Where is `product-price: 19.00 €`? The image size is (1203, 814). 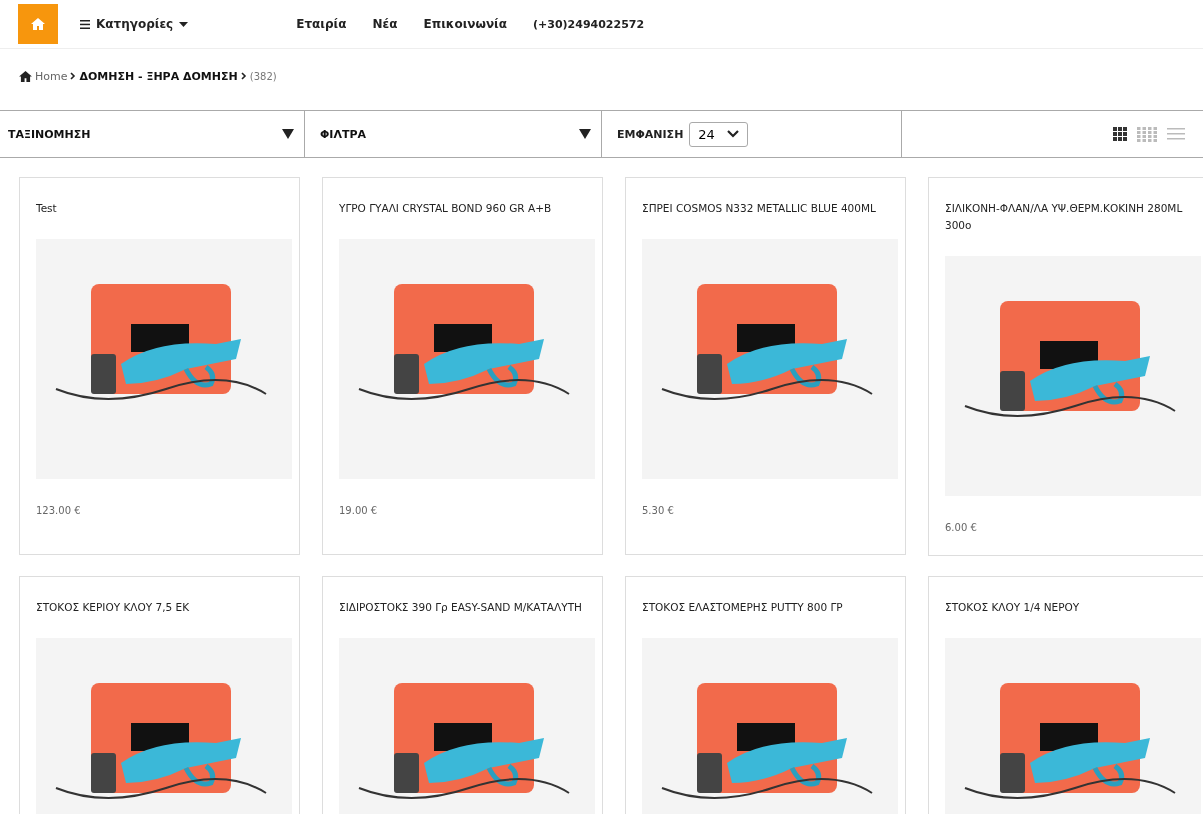 product-price: 19.00 € is located at coordinates (359, 510).